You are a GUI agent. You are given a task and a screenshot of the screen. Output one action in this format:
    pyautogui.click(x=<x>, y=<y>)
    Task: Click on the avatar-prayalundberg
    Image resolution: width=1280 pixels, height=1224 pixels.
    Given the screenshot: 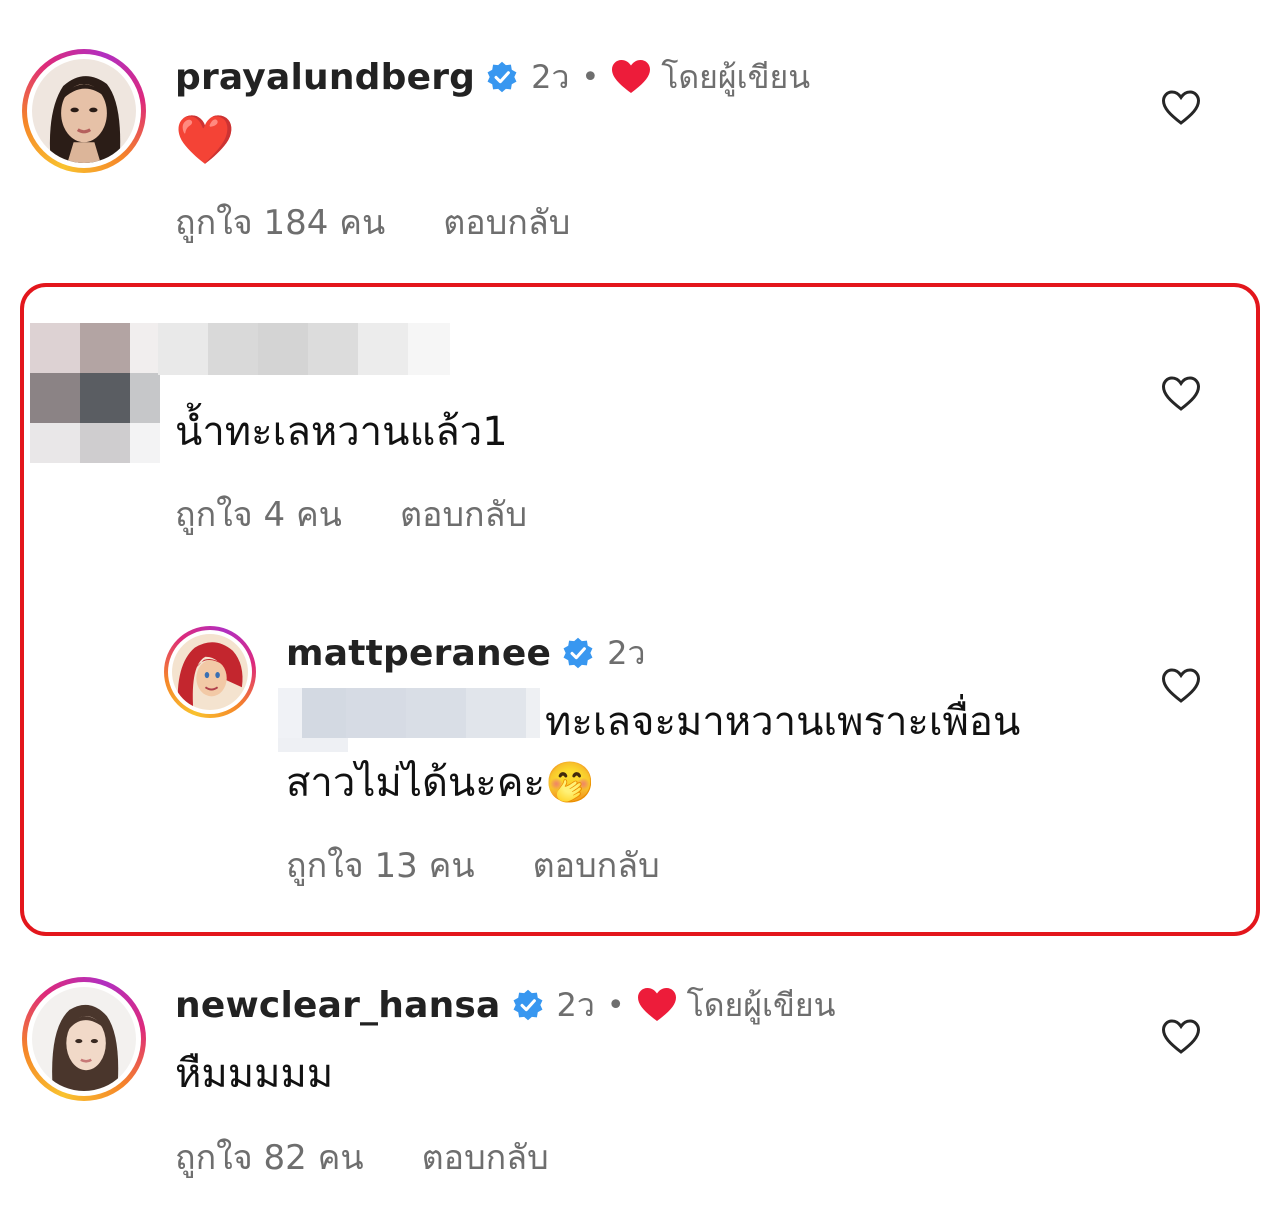 What is the action you would take?
    pyautogui.click(x=84, y=111)
    